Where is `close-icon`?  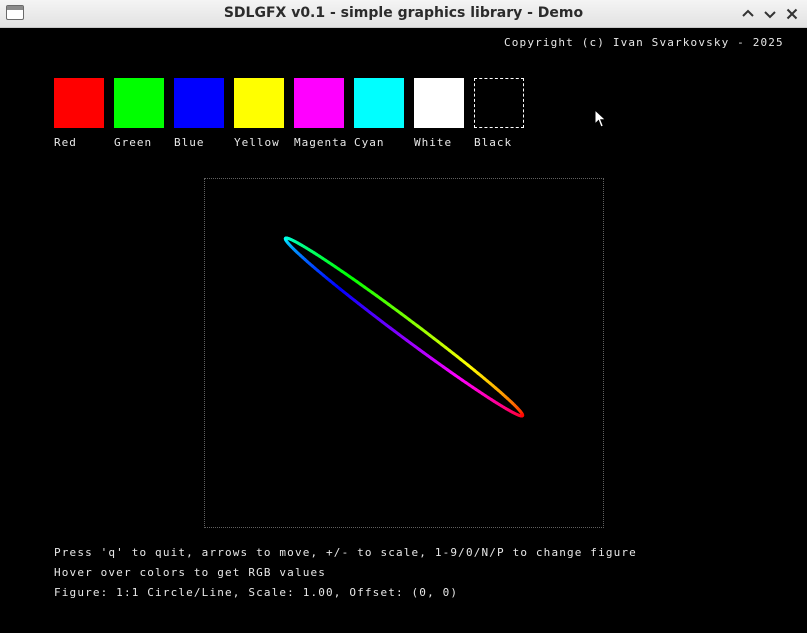
close-icon is located at coordinates (792, 14).